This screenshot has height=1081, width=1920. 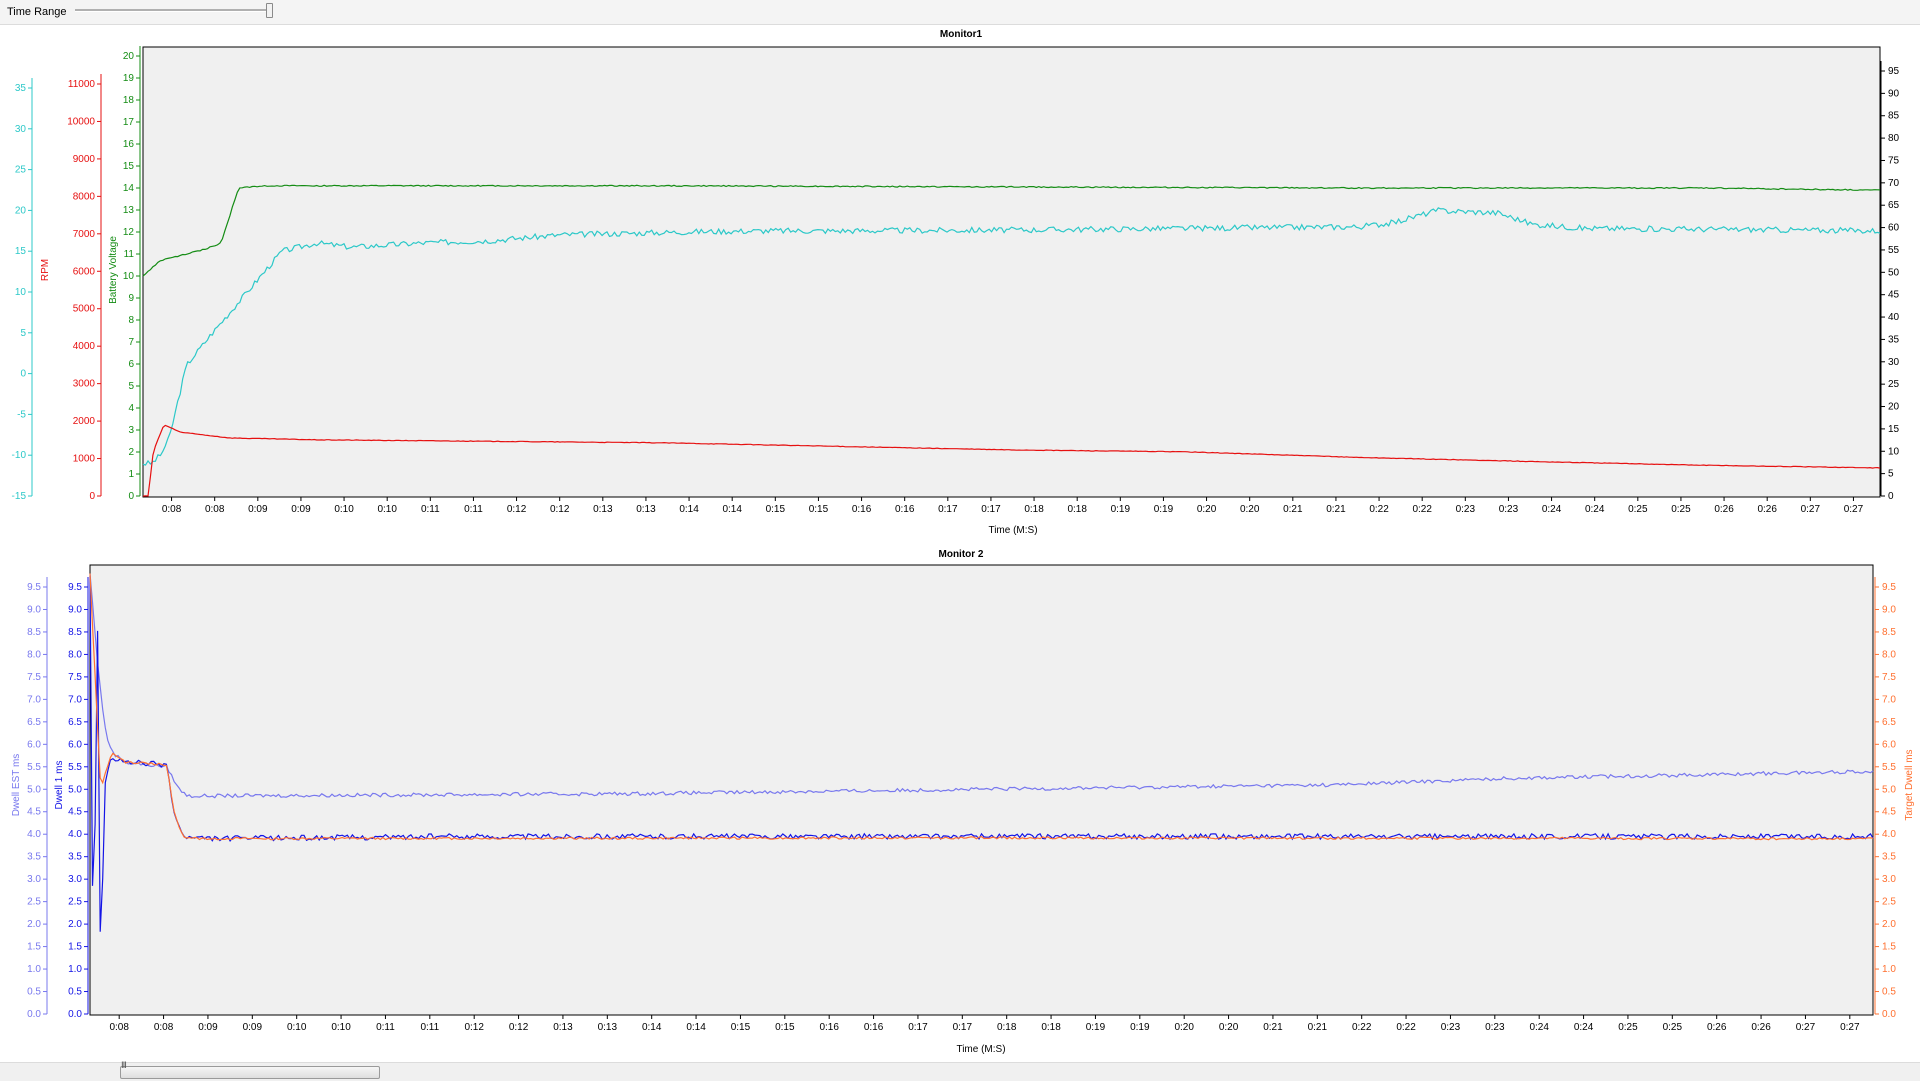 What do you see at coordinates (1891, 496) in the screenshot?
I see `monitor1-axis-right-tick-label: 0` at bounding box center [1891, 496].